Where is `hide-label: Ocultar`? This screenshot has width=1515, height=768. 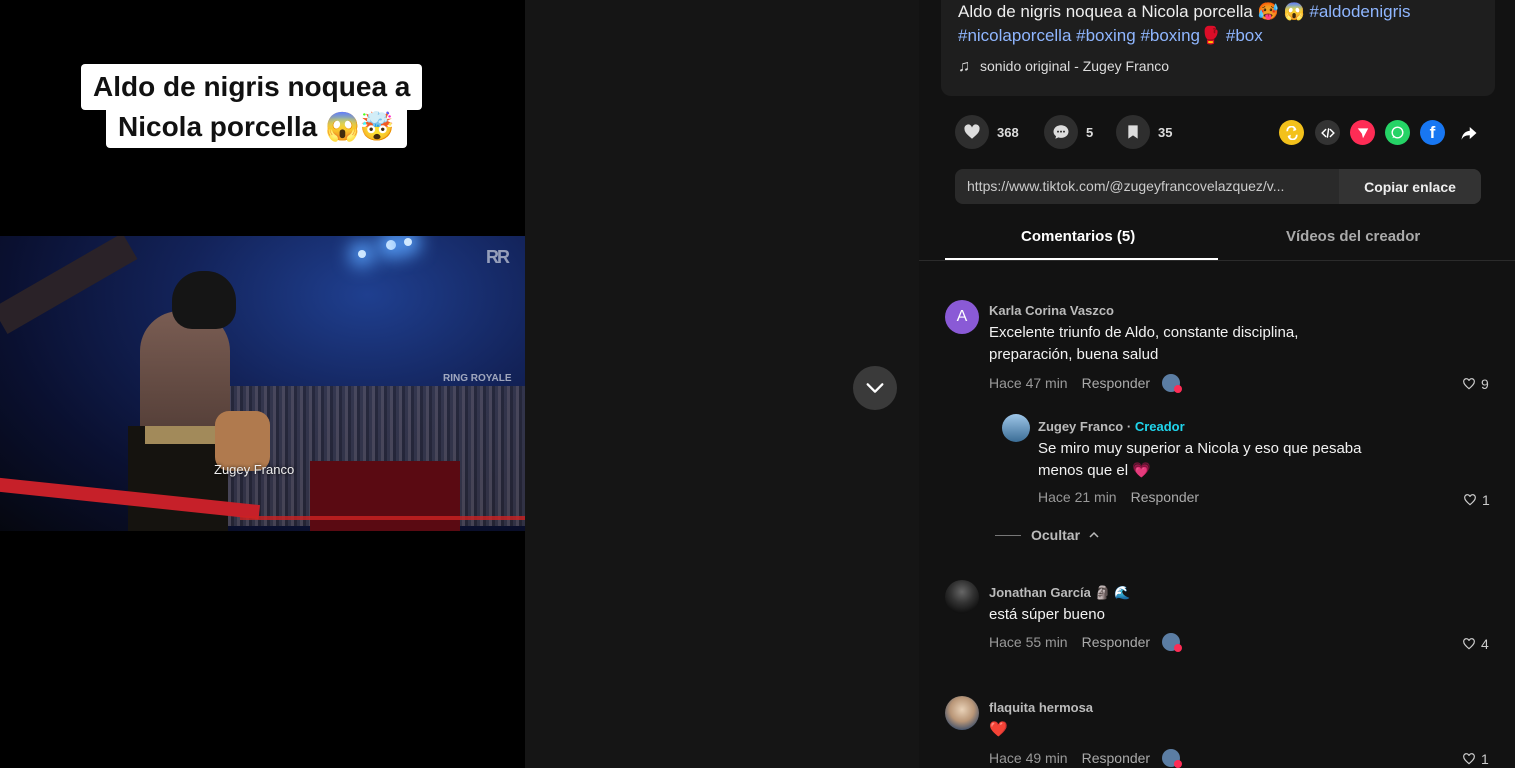
hide-label: Ocultar is located at coordinates (1056, 535).